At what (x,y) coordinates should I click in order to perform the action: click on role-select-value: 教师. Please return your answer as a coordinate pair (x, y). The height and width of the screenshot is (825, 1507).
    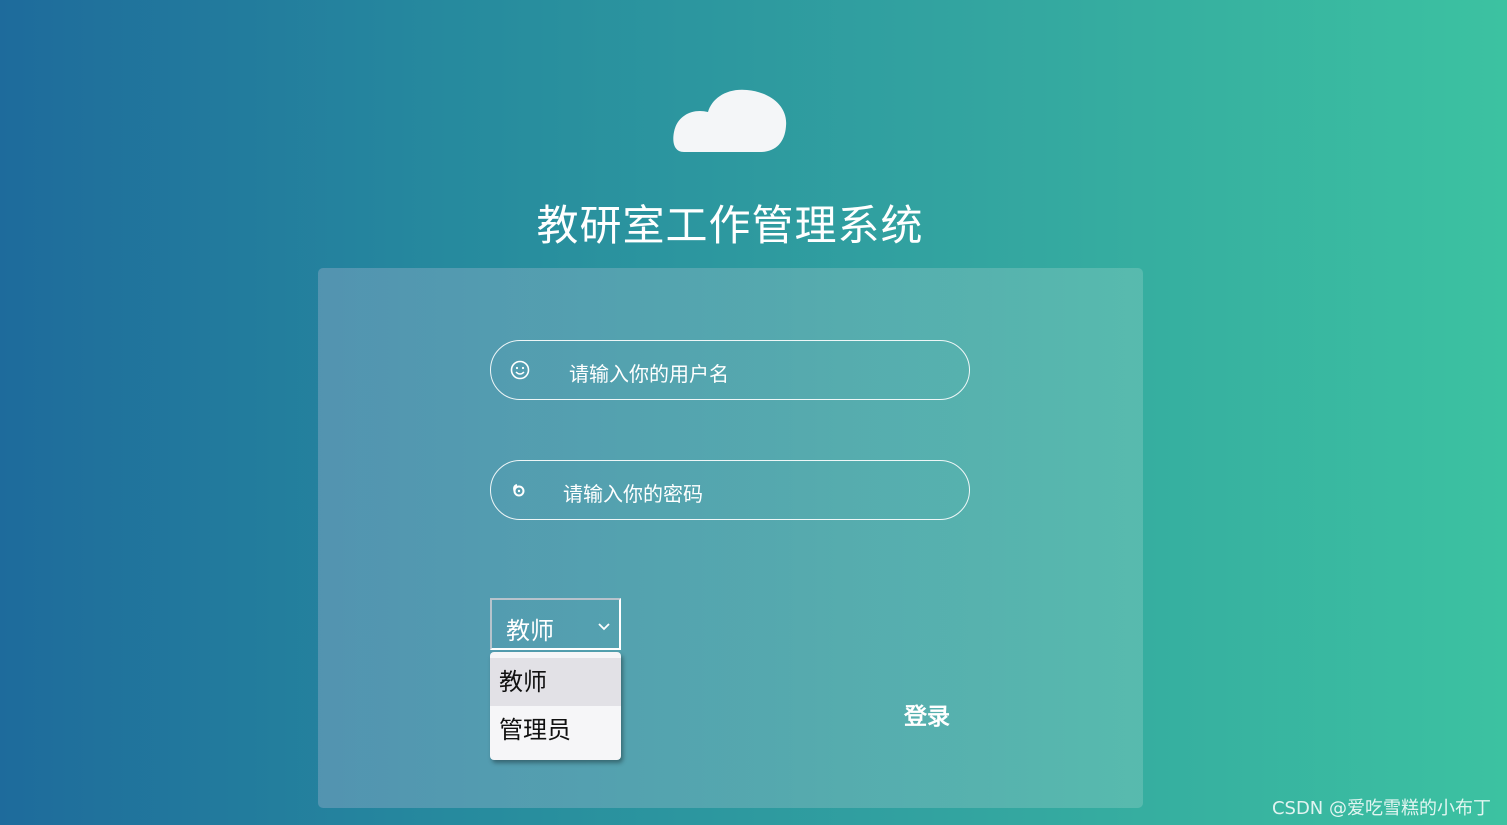
    Looking at the image, I should click on (530, 631).